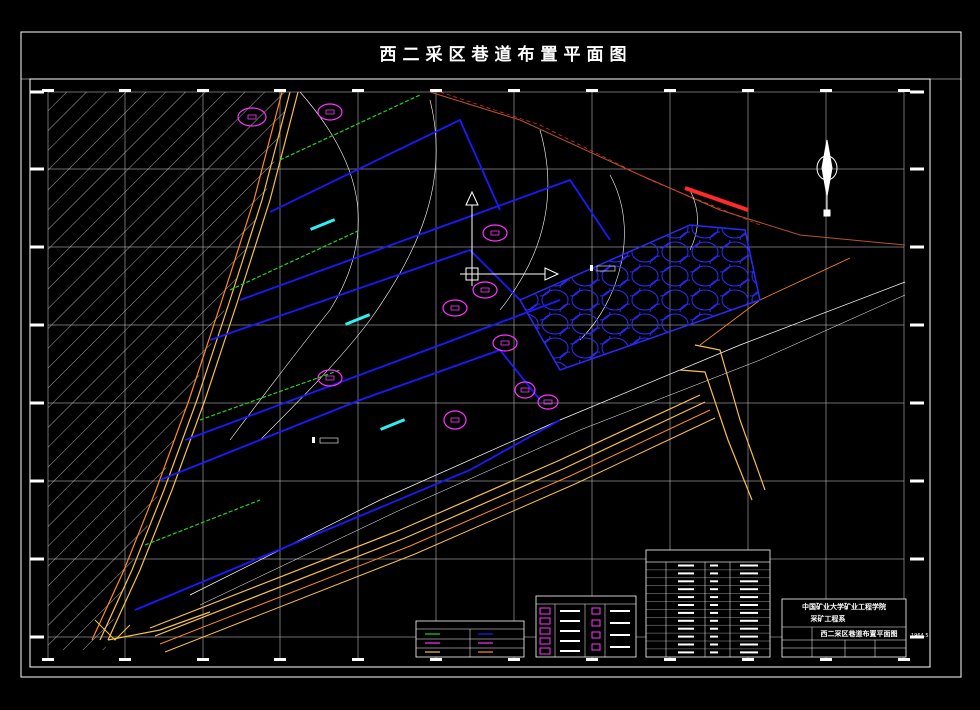 The image size is (980, 710). I want to click on drawing-title: 西二采区巷道布置平面图, so click(506, 54).